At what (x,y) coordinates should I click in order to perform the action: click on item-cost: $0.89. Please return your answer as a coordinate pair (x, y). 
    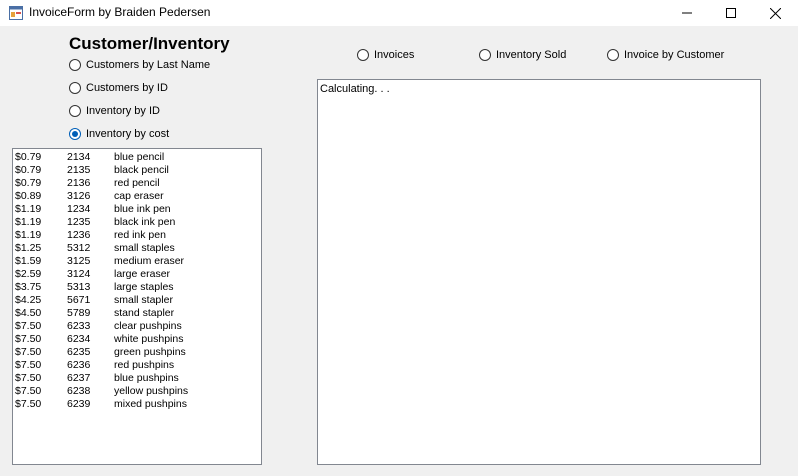
    Looking at the image, I should click on (28, 196).